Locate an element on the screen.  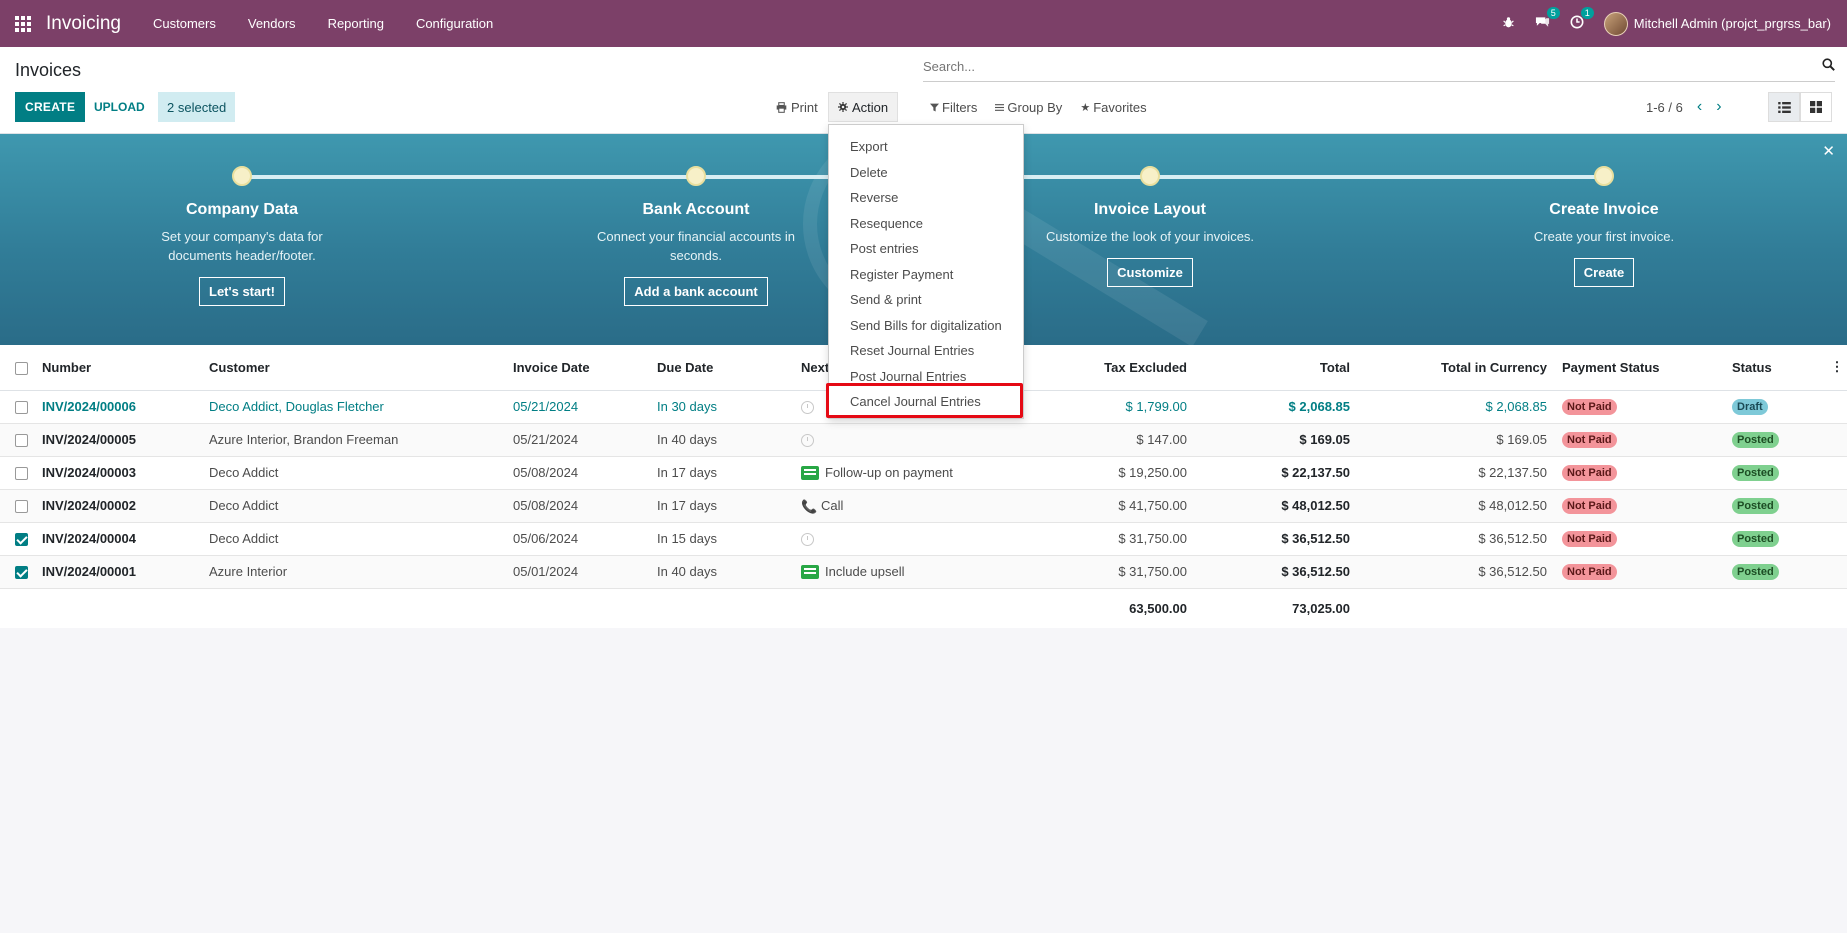
add-bank-account-button: Add a bank account is located at coordinates (696, 291).